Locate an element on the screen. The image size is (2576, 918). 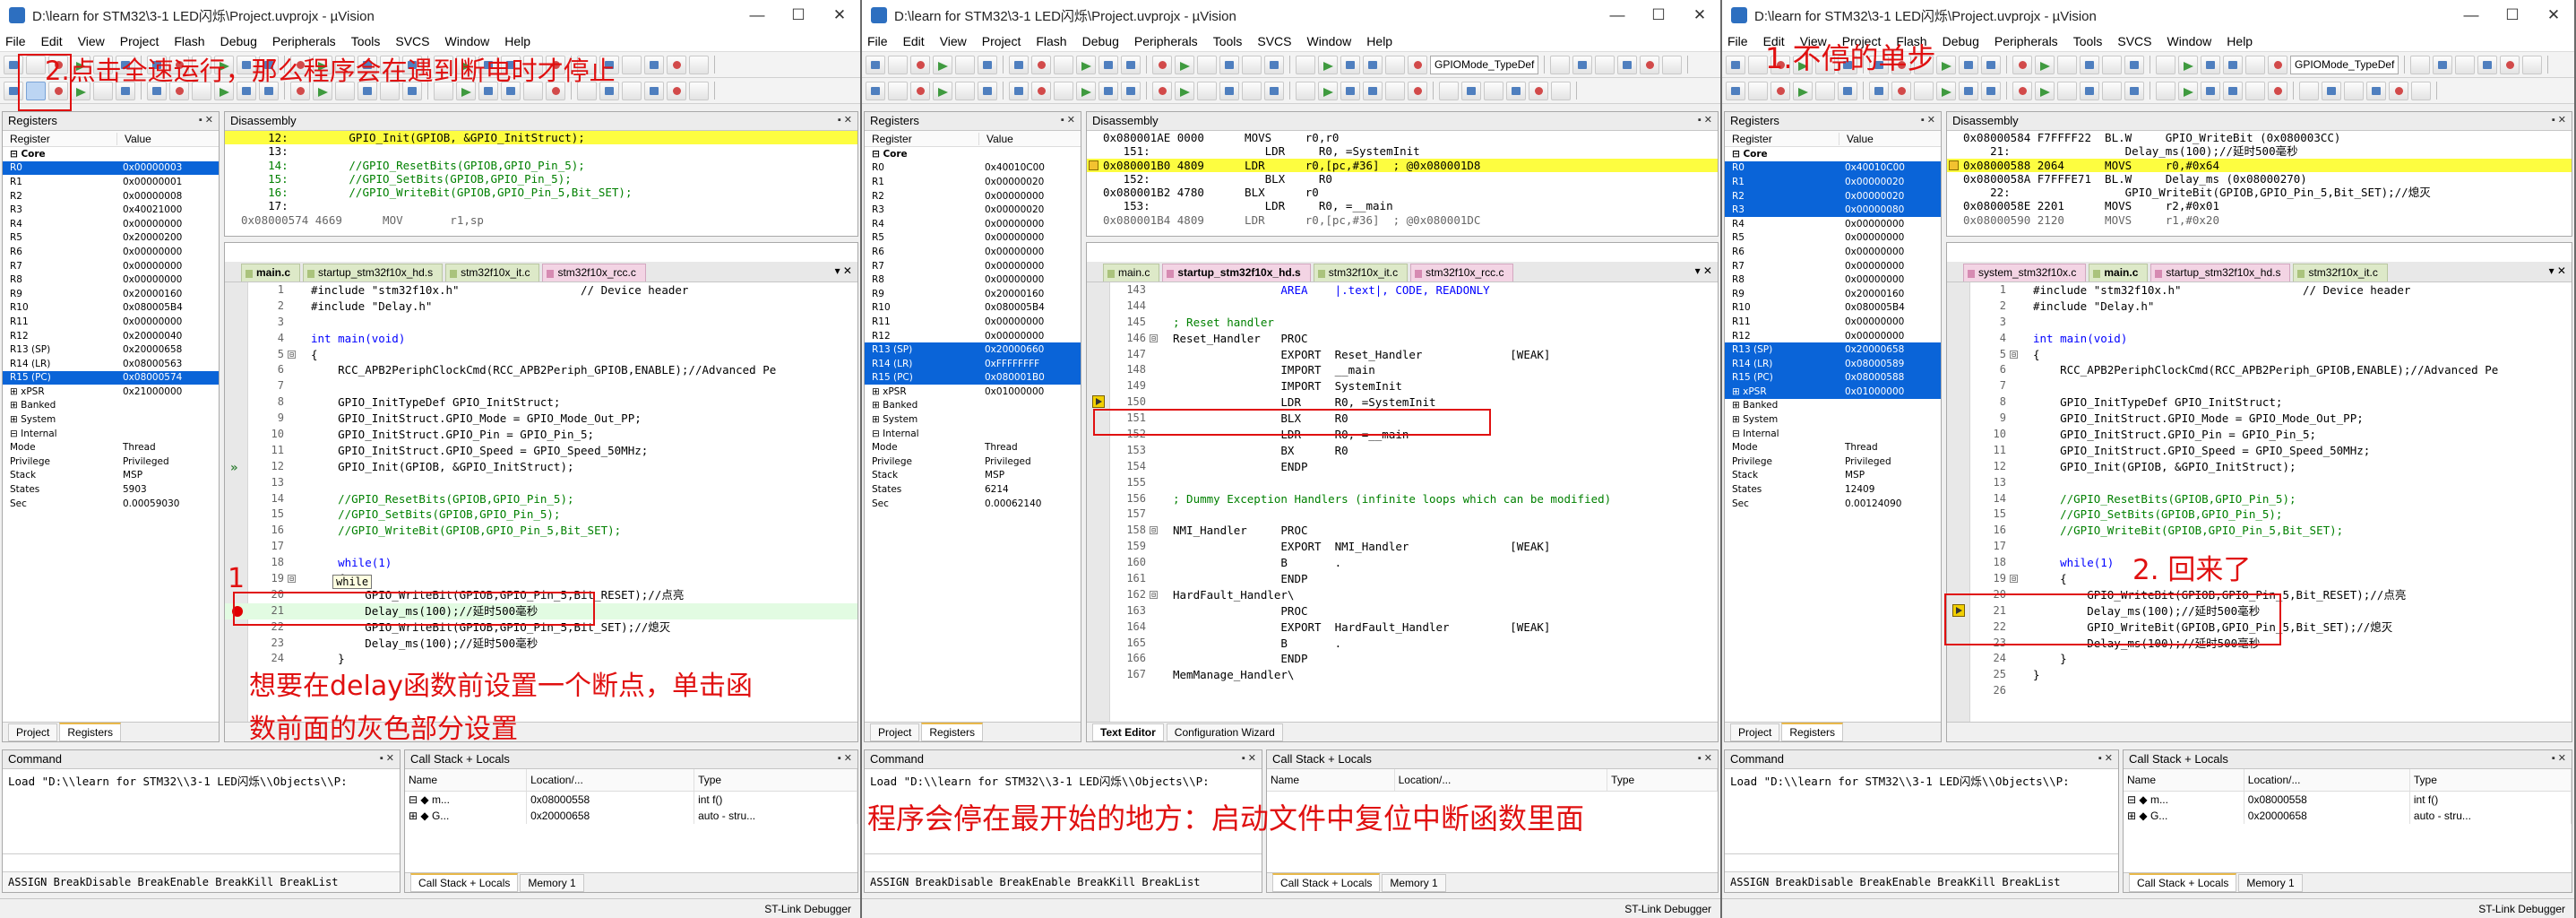
register-row: R7 0x00000000 is located at coordinates (1833, 266).